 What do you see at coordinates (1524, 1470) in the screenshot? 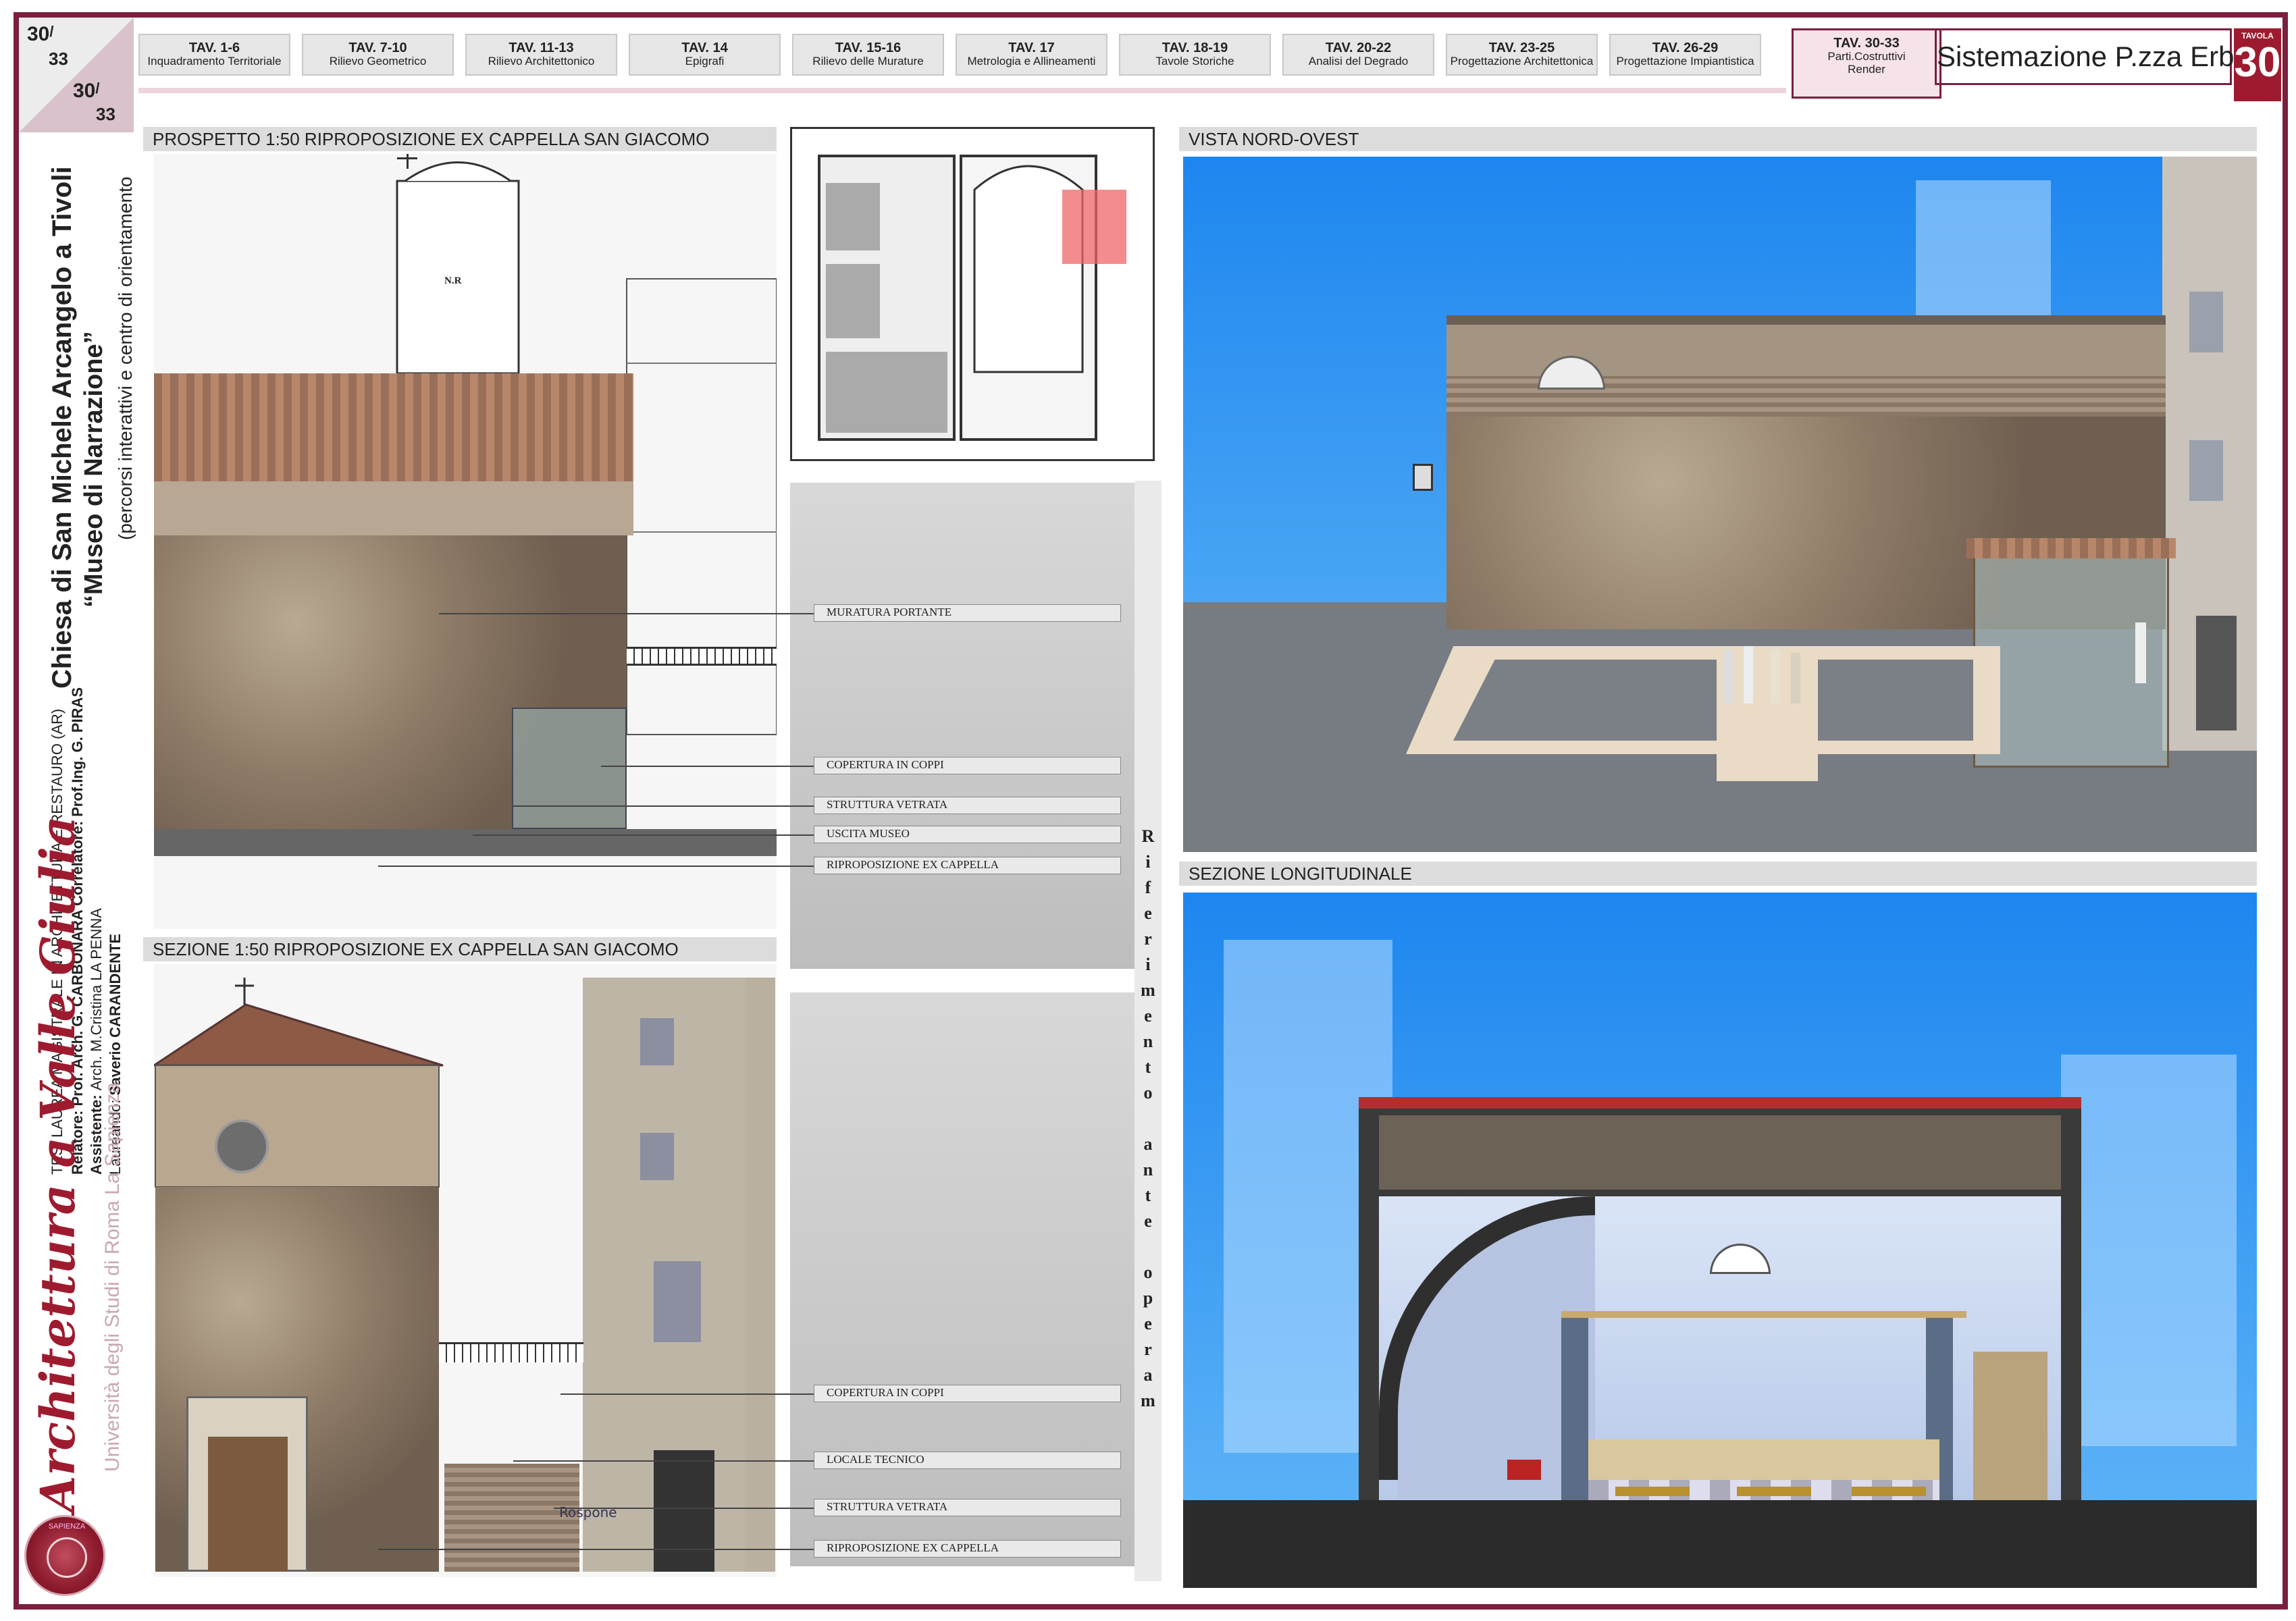
I see `red-bench` at bounding box center [1524, 1470].